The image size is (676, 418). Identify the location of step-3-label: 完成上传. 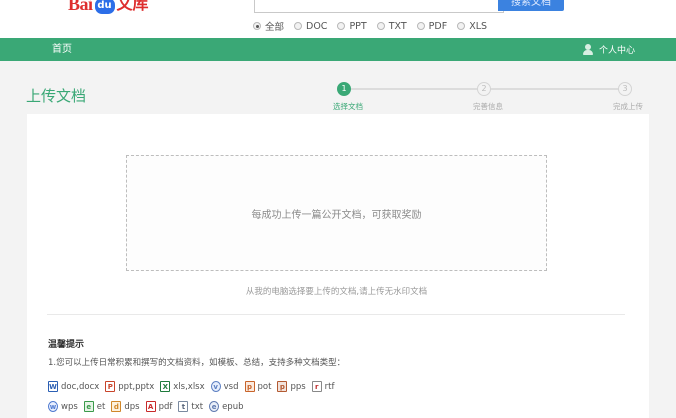
(628, 106).